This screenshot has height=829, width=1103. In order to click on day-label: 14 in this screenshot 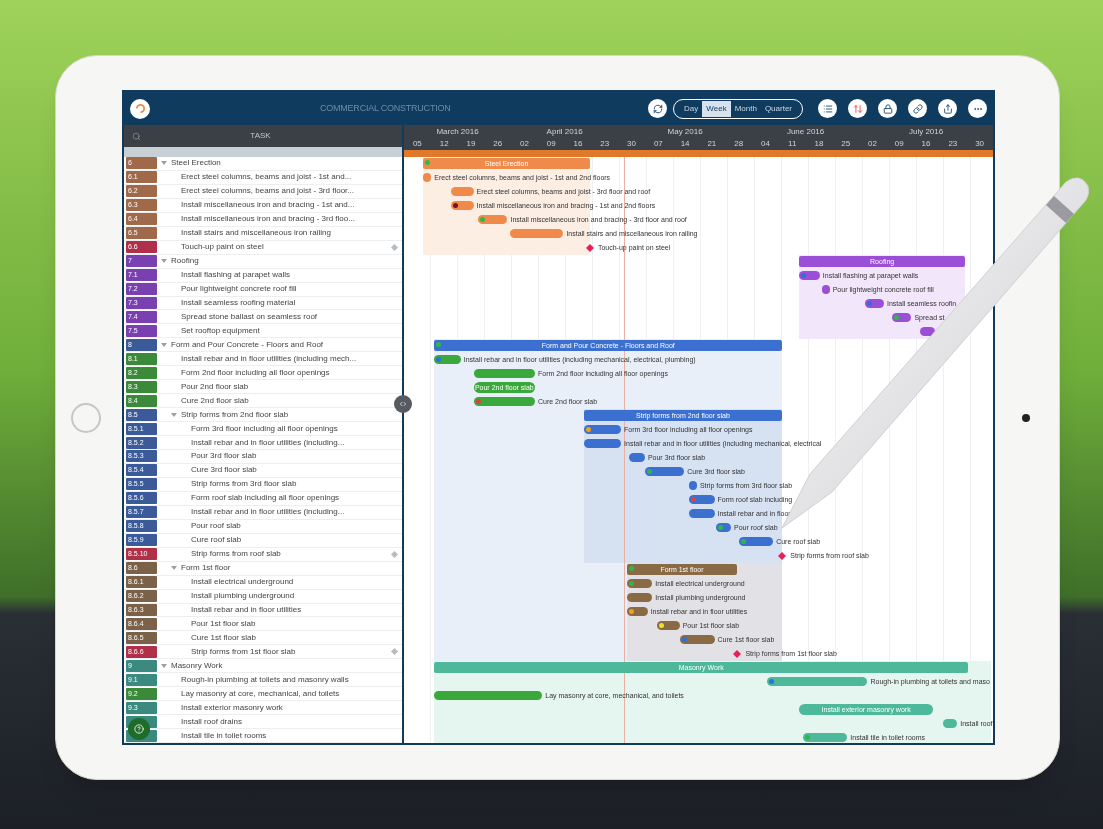, I will do `click(685, 143)`.